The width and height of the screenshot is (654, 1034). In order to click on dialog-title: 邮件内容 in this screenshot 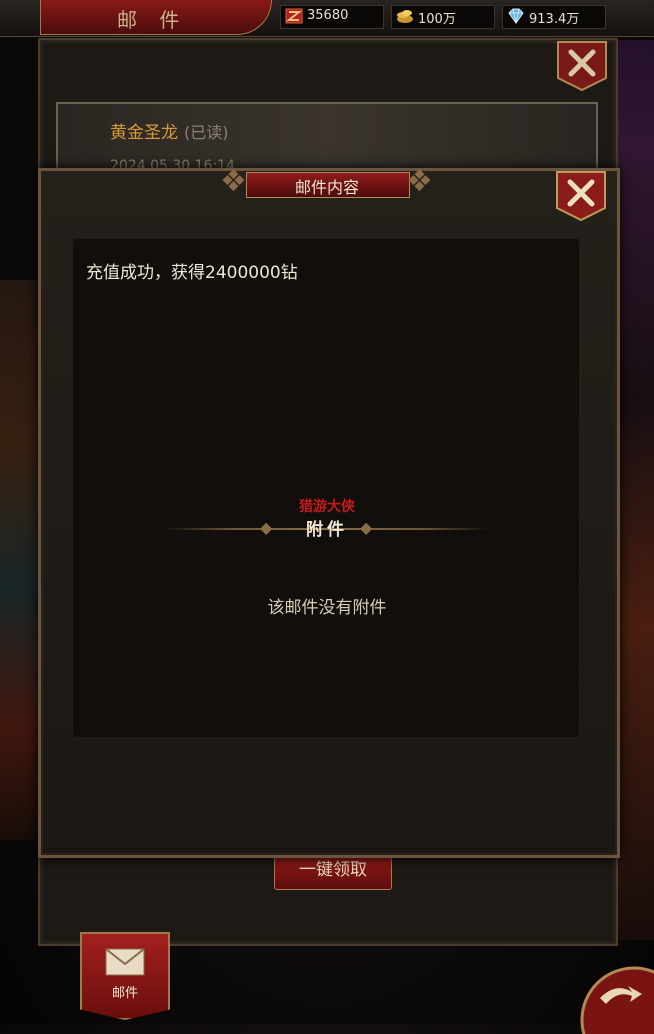, I will do `click(326, 187)`.